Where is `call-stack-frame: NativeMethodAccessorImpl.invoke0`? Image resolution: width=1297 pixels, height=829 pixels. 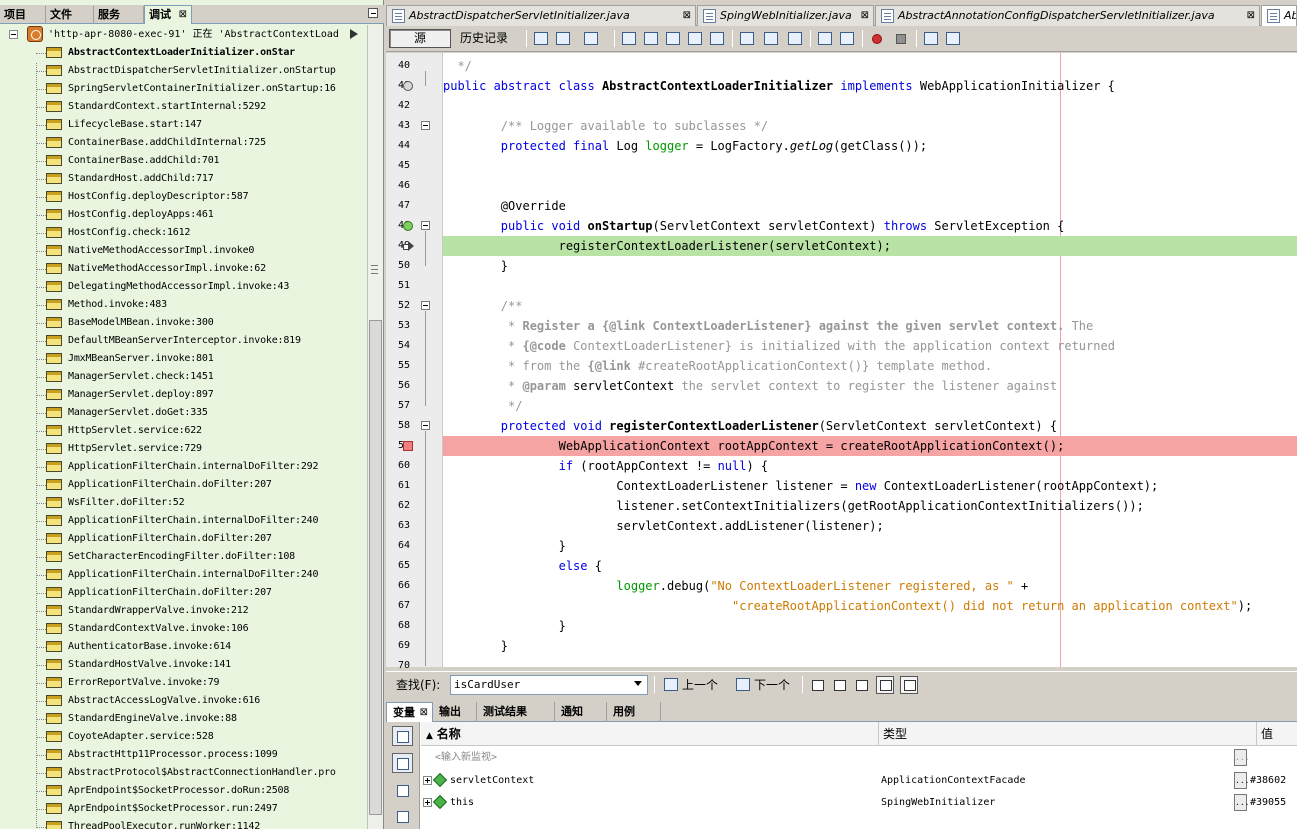 call-stack-frame: NativeMethodAccessorImpl.invoke0 is located at coordinates (183, 251).